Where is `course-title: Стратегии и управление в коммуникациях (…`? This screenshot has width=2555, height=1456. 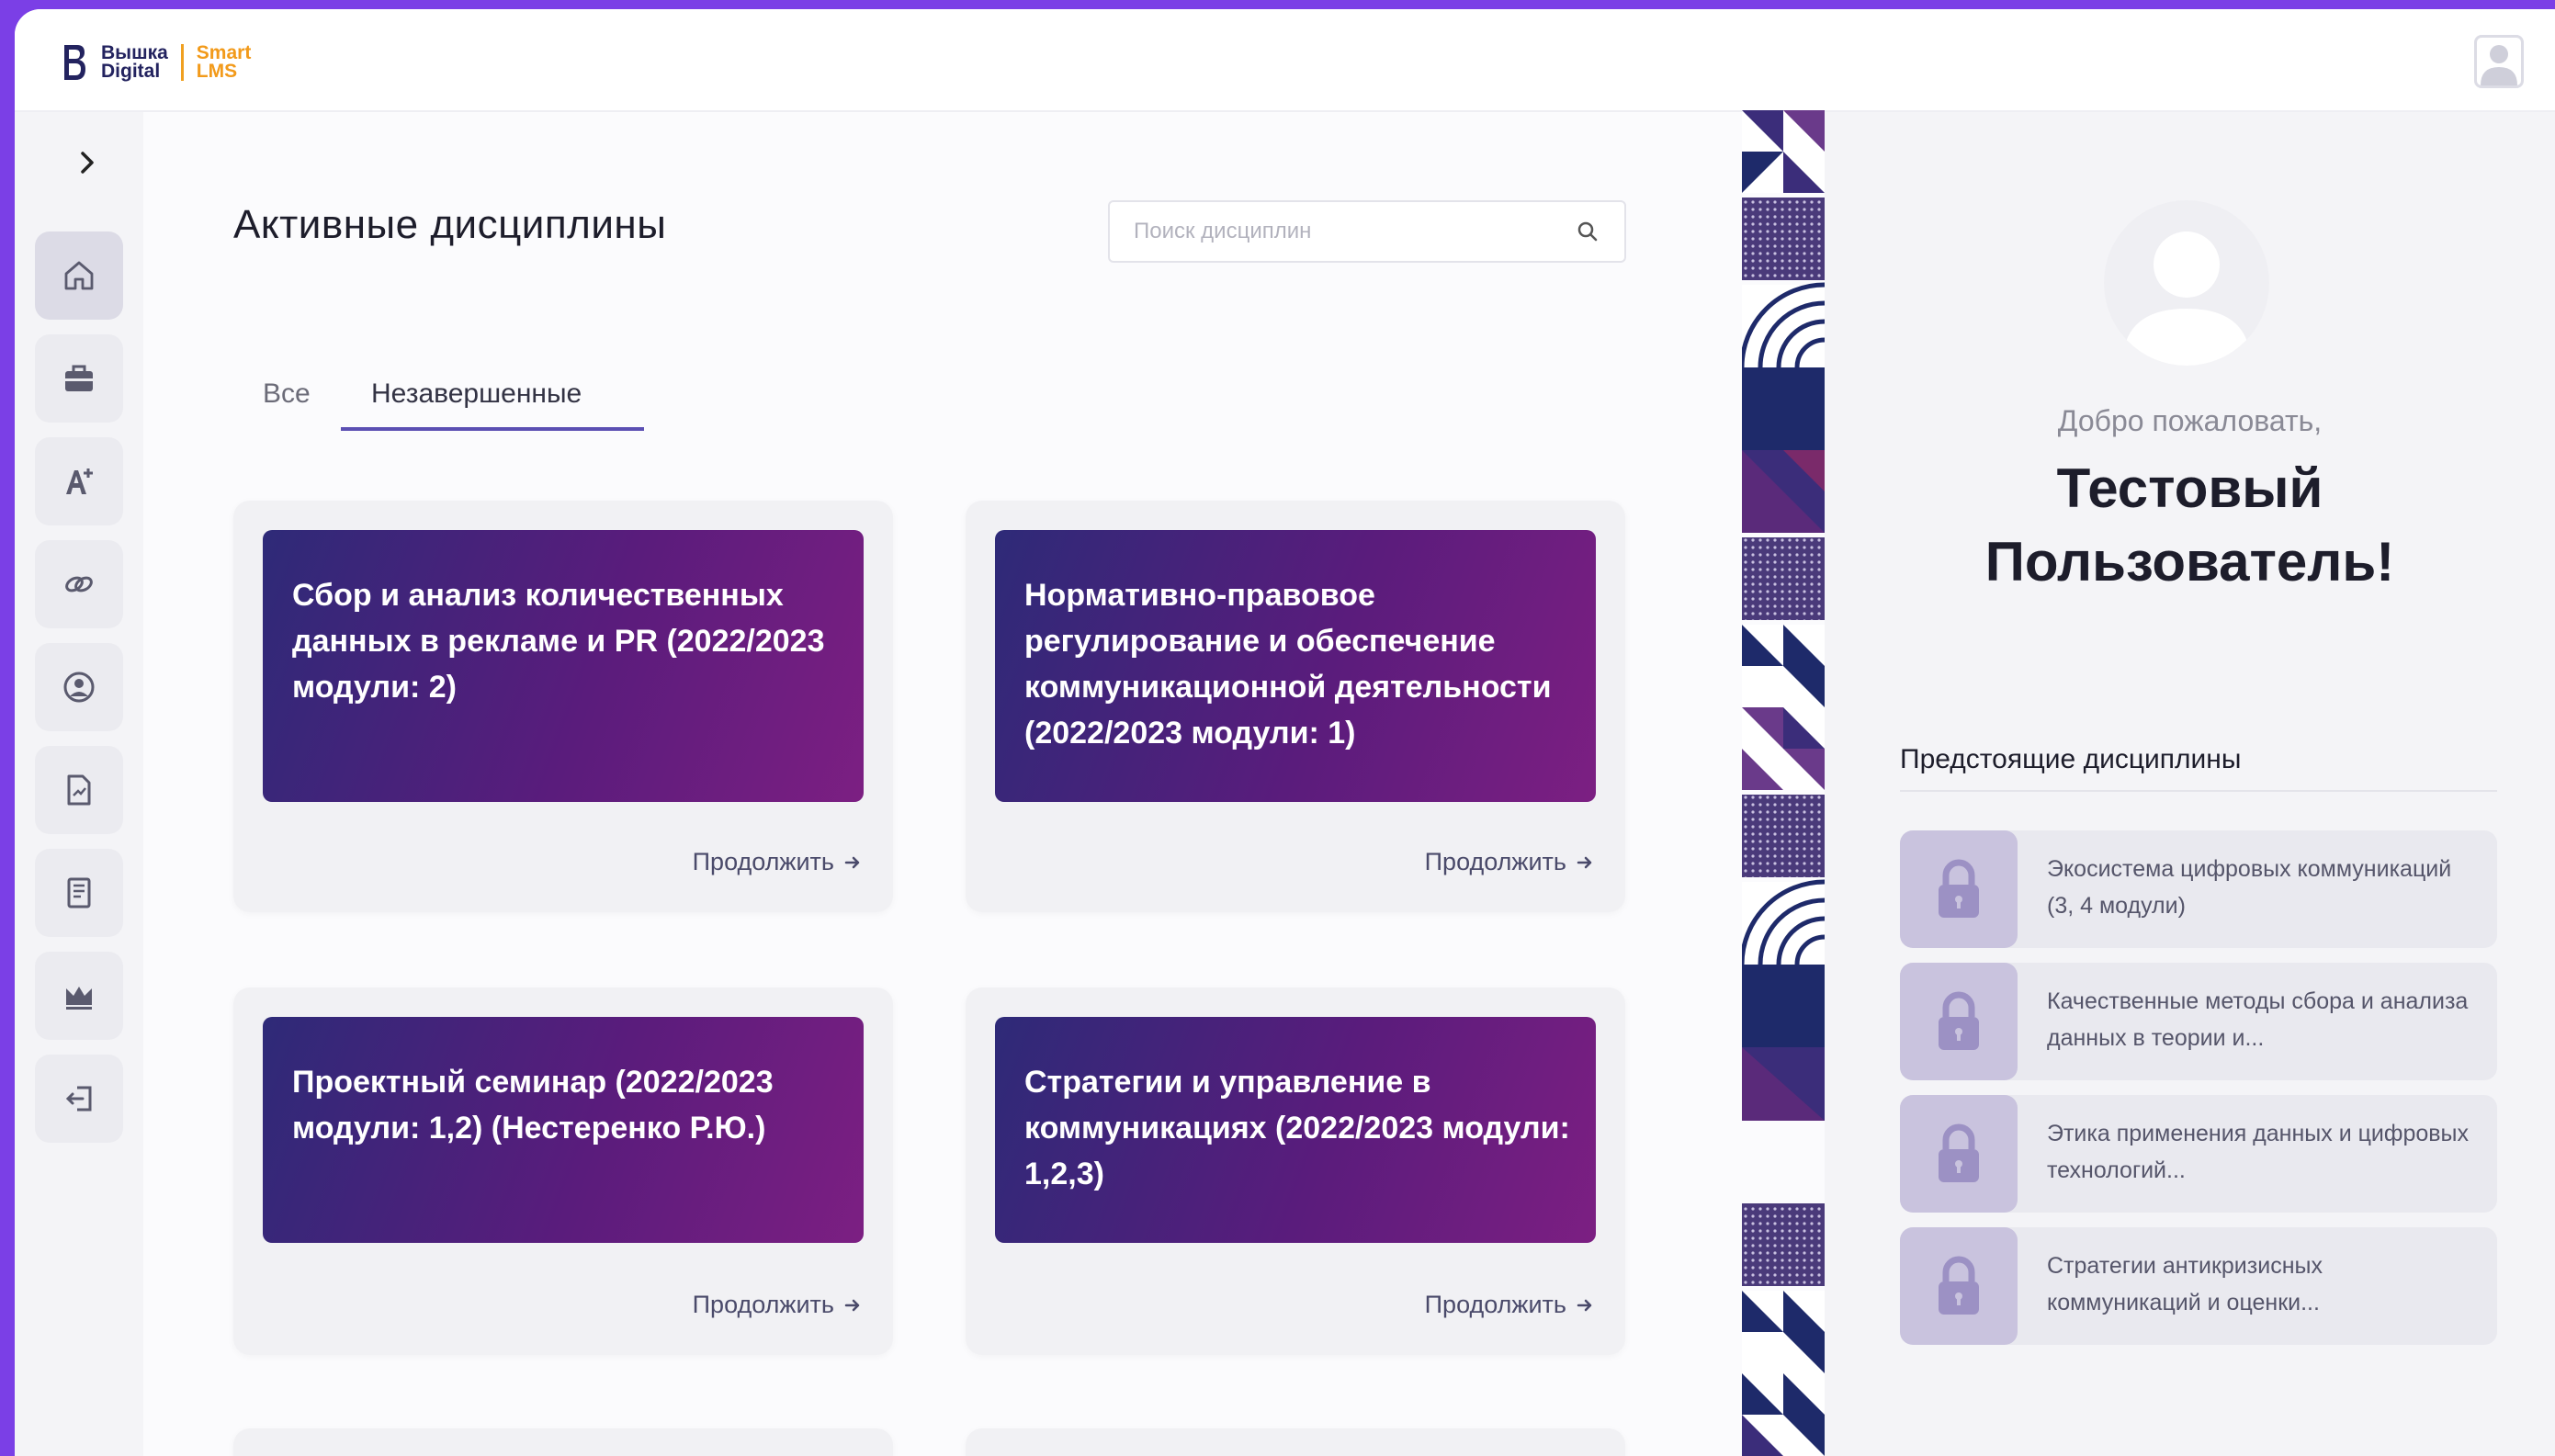 course-title: Стратегии и управление в коммуникациях (… is located at coordinates (1297, 1128).